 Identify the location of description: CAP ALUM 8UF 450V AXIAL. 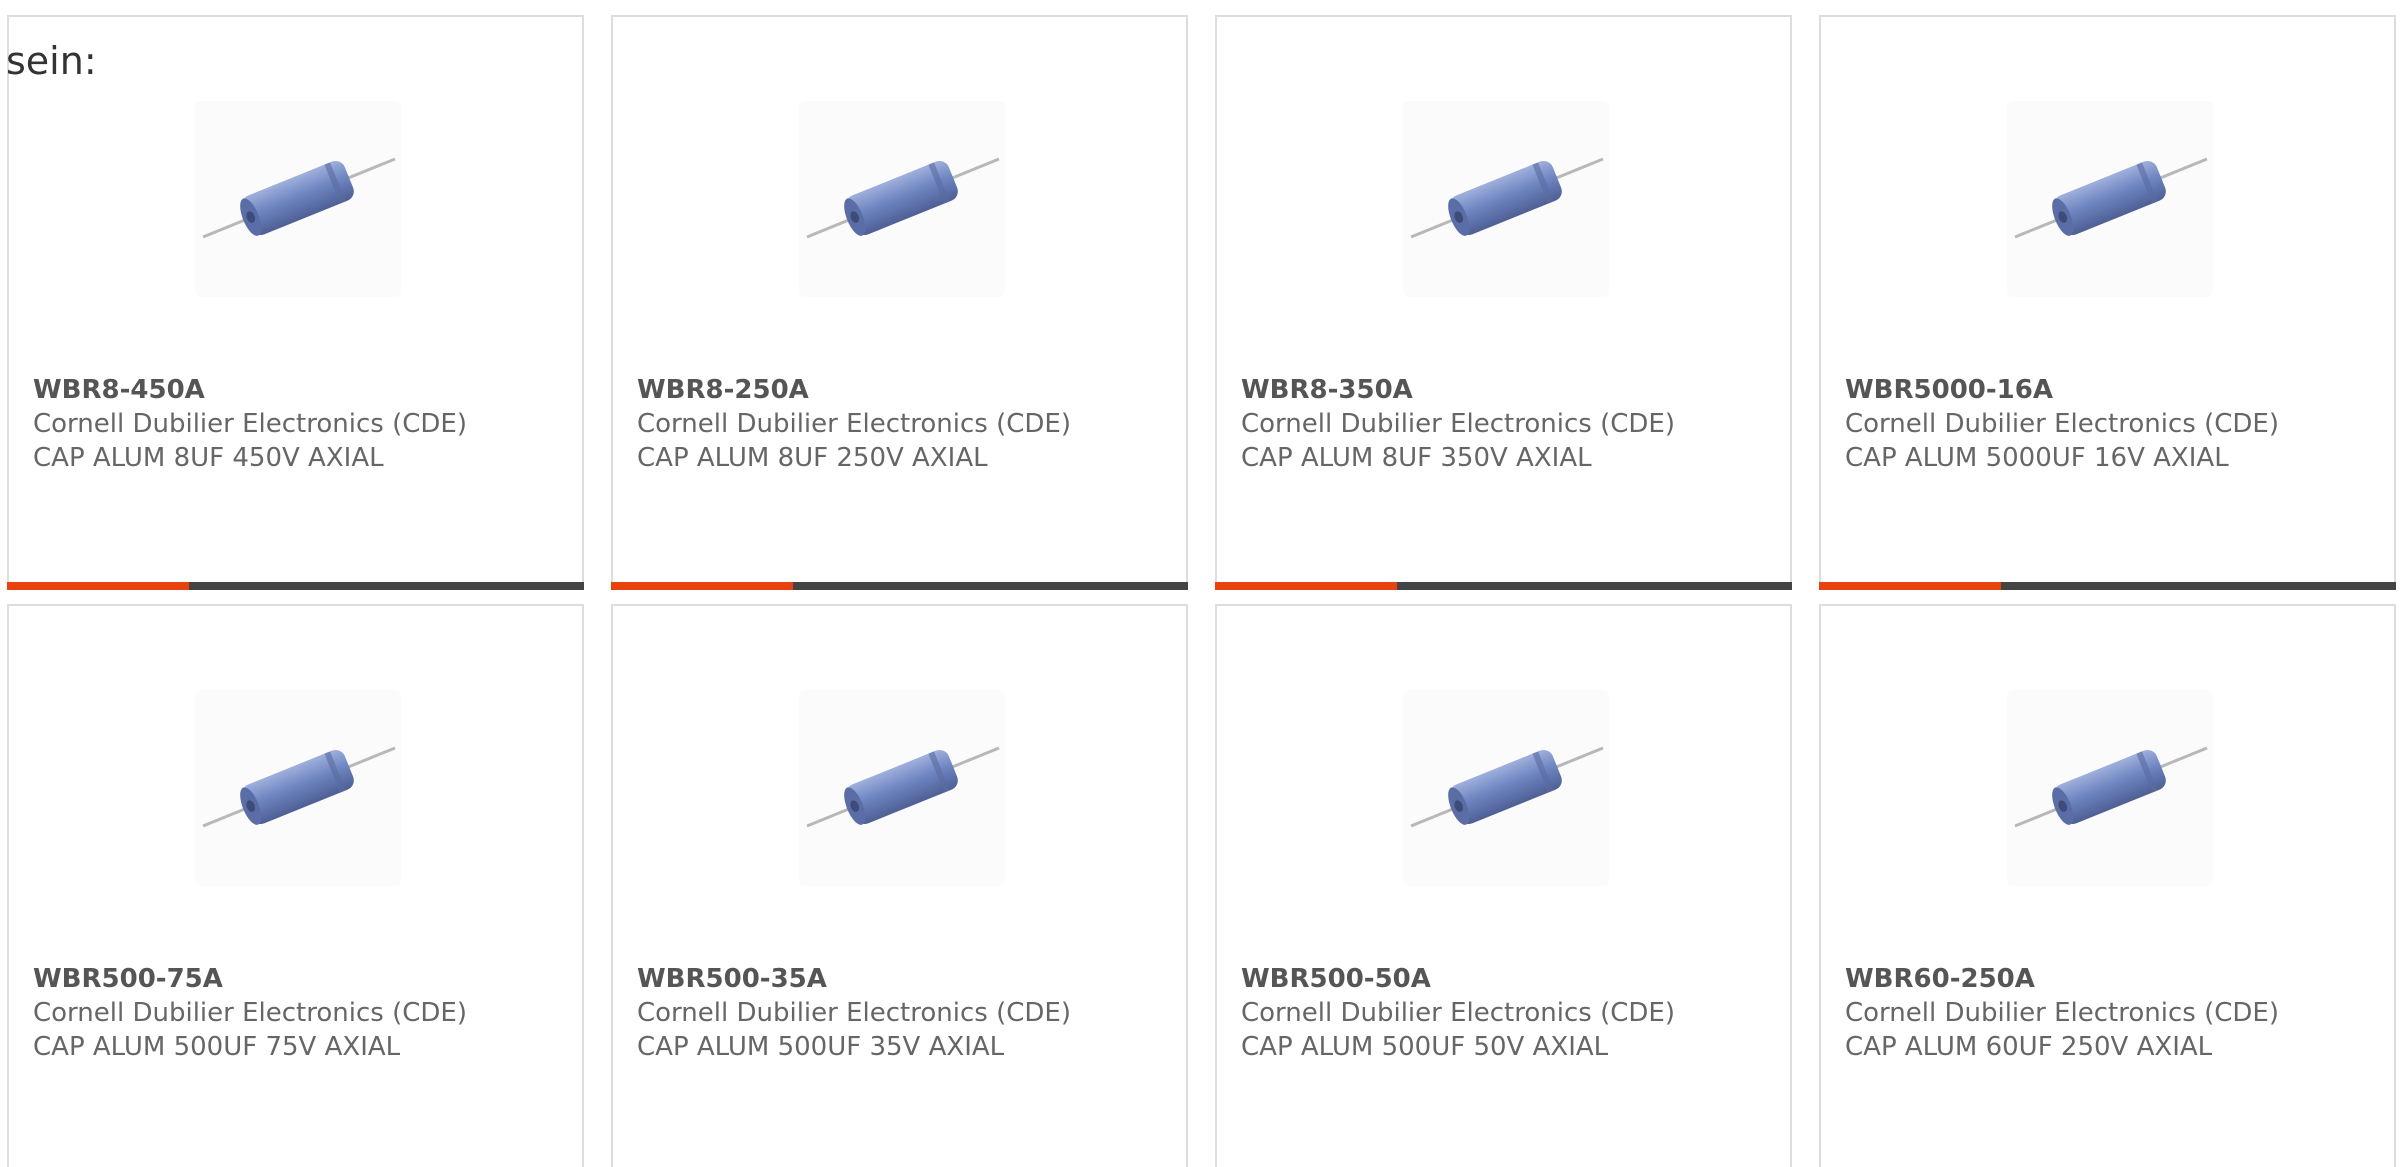
(208, 458).